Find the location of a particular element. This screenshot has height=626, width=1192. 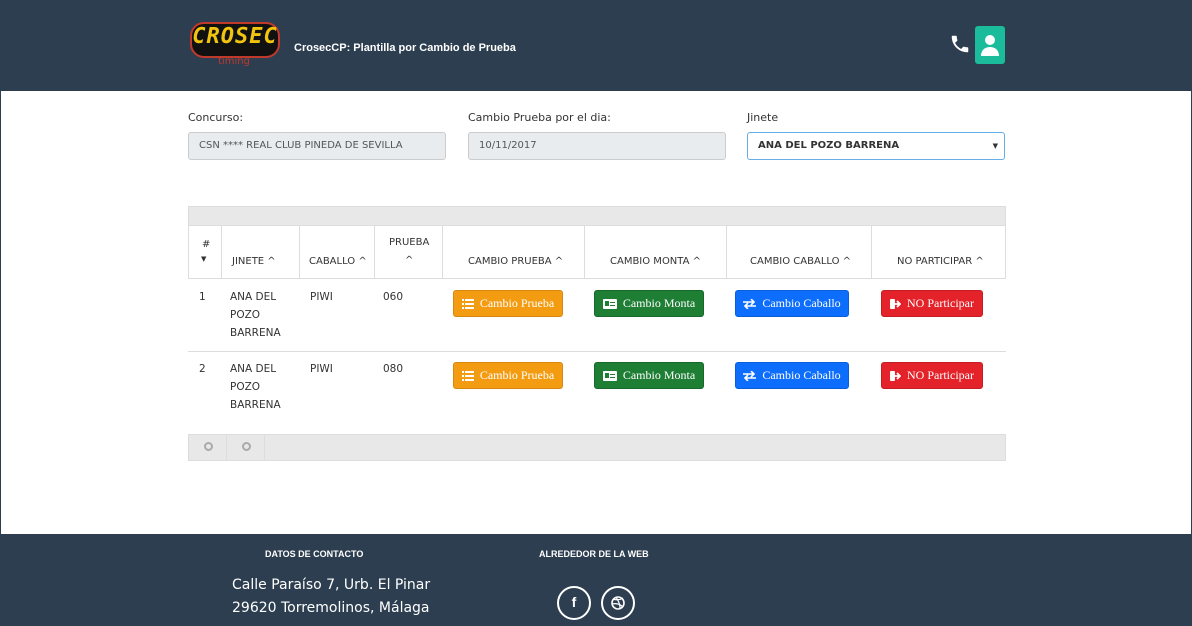

address-line-2: 29620 Torremolinos, Málaga is located at coordinates (331, 608).